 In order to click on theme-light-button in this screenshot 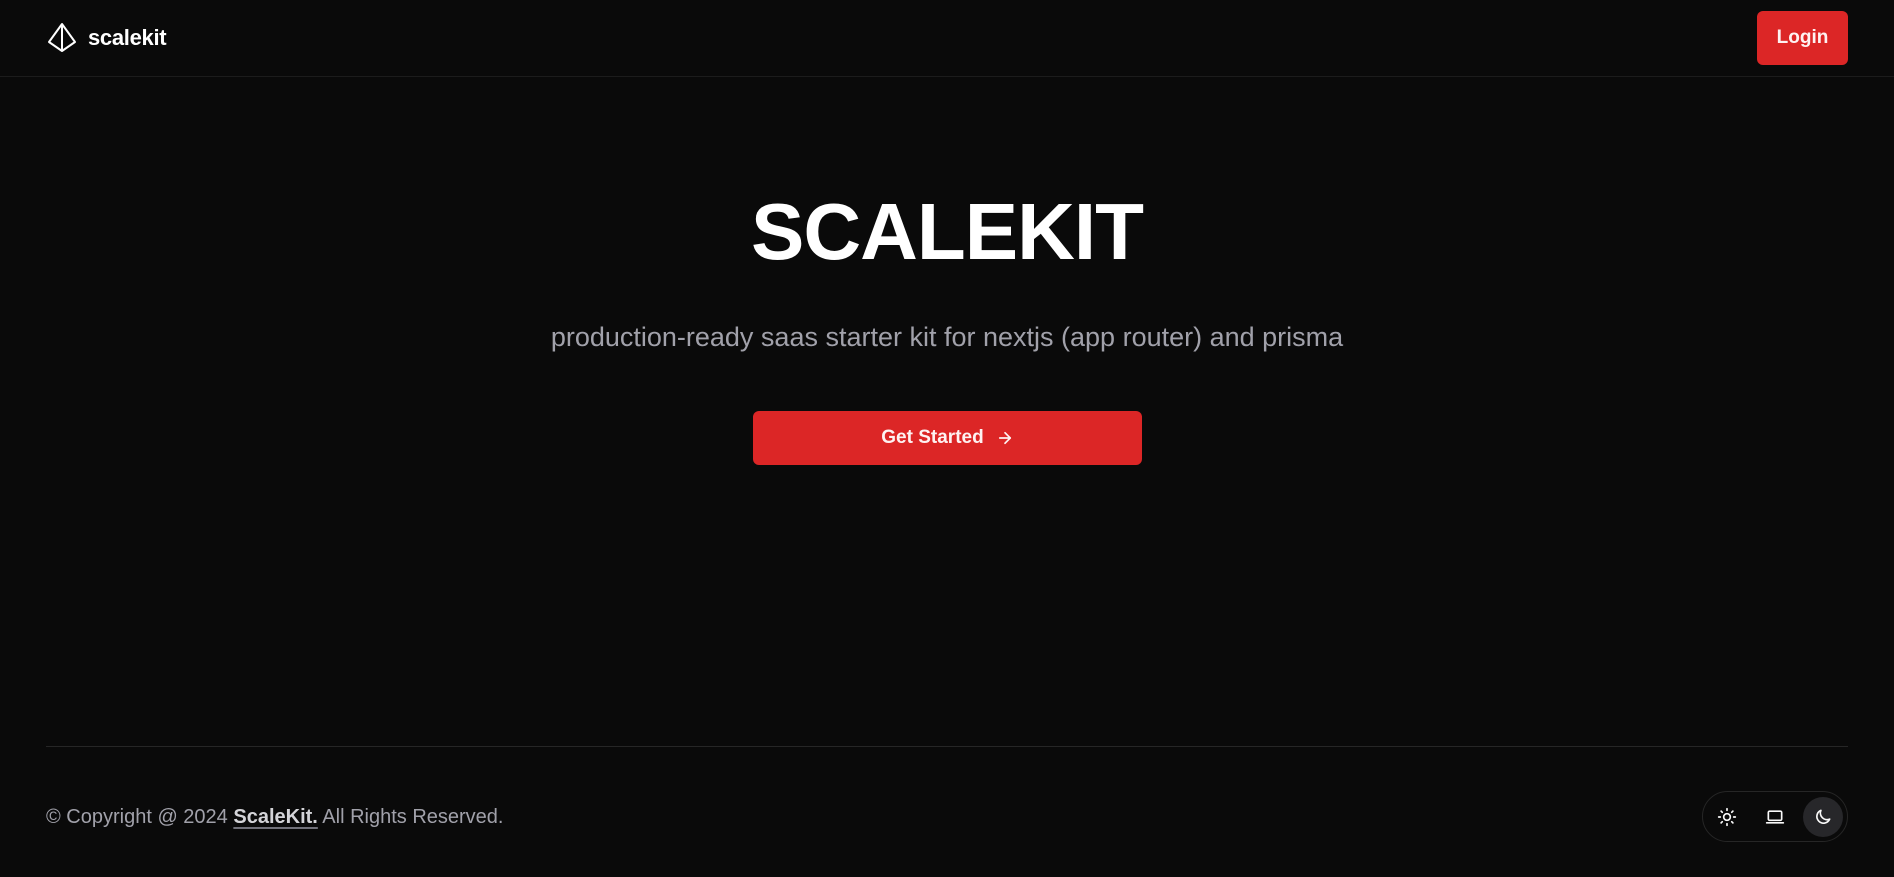, I will do `click(1727, 817)`.